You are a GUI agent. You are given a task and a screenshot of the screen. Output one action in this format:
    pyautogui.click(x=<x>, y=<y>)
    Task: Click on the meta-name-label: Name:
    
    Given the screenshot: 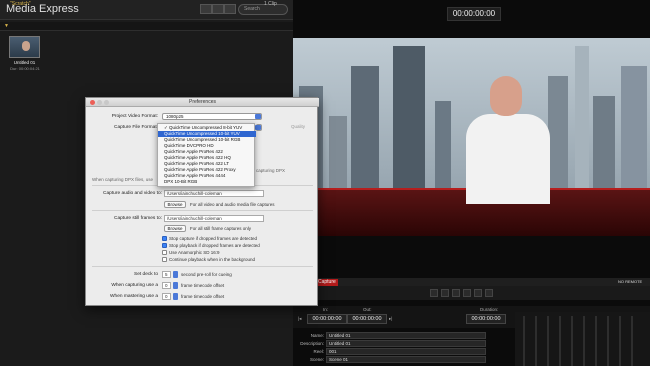 What is the action you would take?
    pyautogui.click(x=317, y=335)
    